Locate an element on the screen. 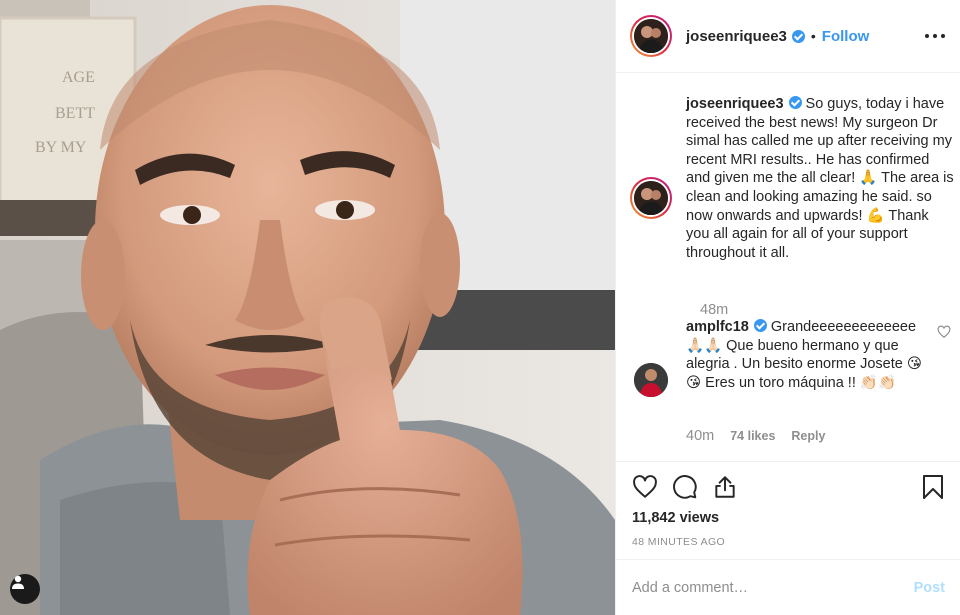  commenter-username: amplfc18 is located at coordinates (717, 327).